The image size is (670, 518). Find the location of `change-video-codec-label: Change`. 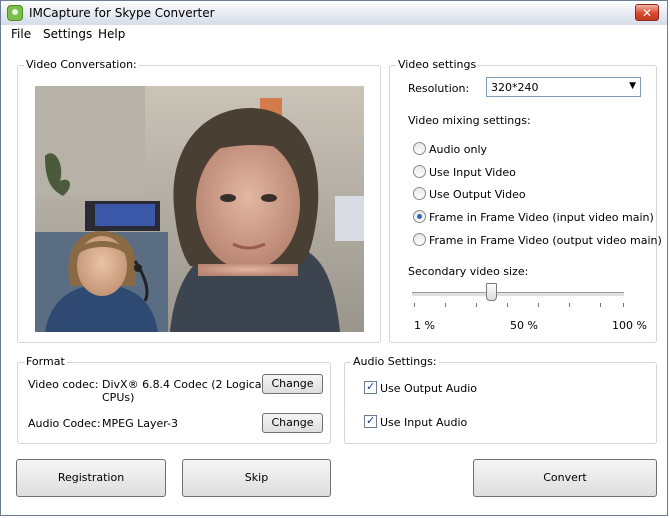

change-video-codec-label: Change is located at coordinates (292, 383).